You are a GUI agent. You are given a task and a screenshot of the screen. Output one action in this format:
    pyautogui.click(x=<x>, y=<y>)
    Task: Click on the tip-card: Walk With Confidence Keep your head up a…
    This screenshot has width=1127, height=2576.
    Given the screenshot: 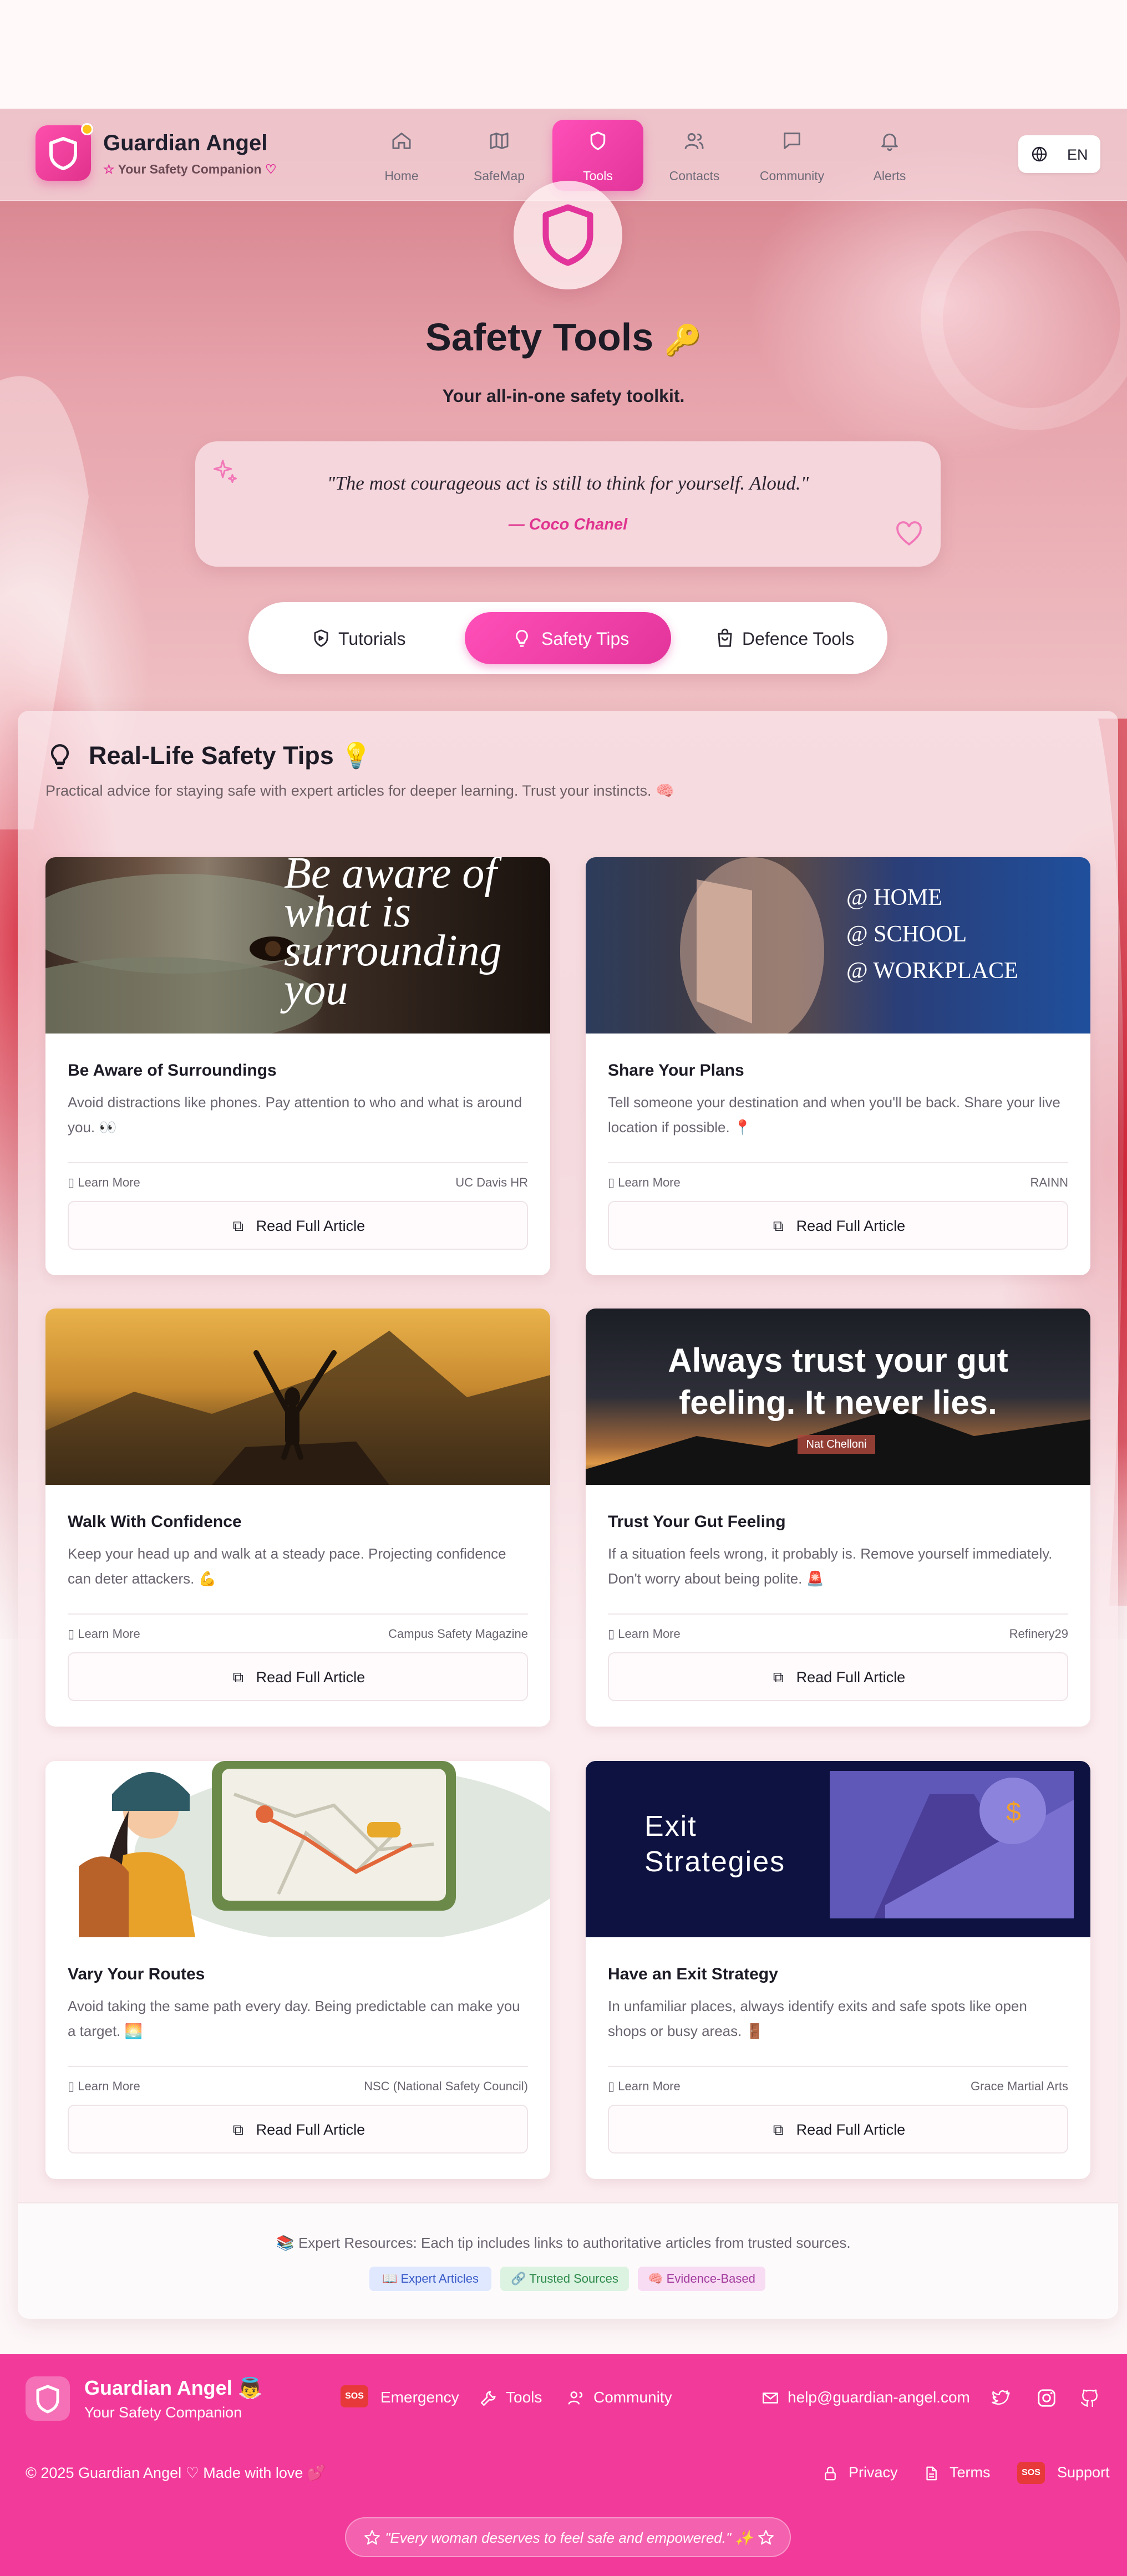 What is the action you would take?
    pyautogui.click(x=297, y=1518)
    